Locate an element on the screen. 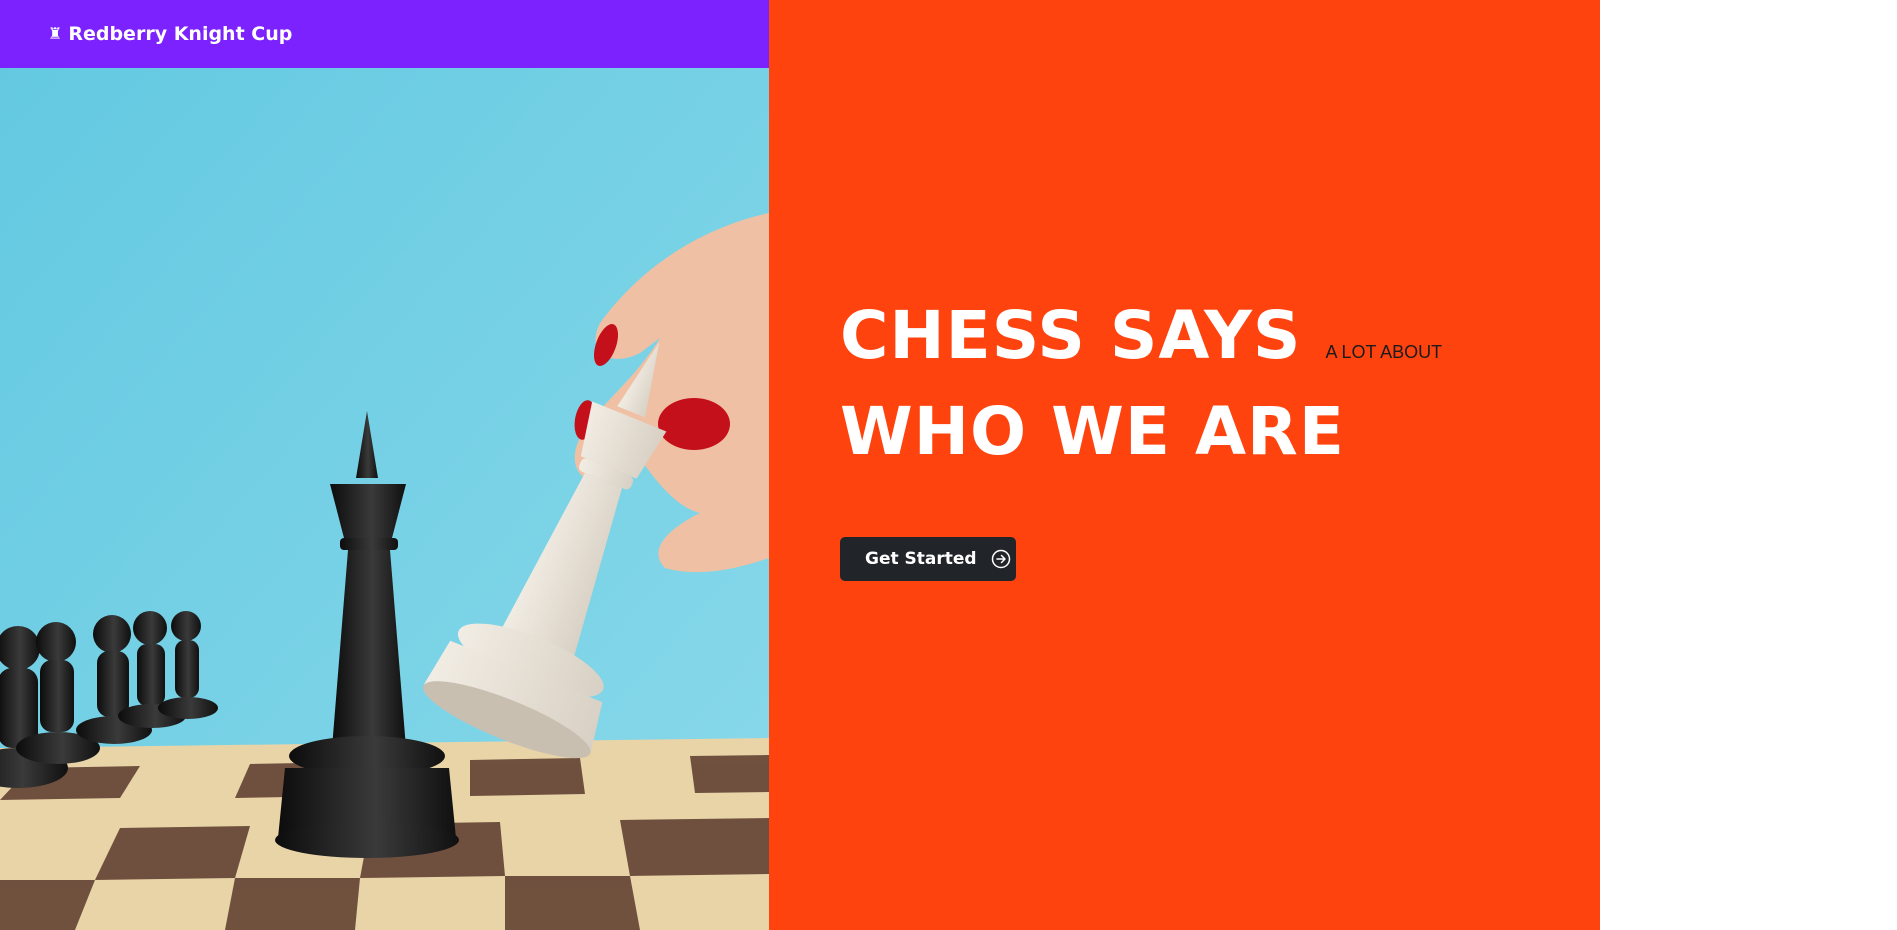 This screenshot has height=930, width=1897. headline-big-text-1: CHESS SAYS is located at coordinates (1071, 335).